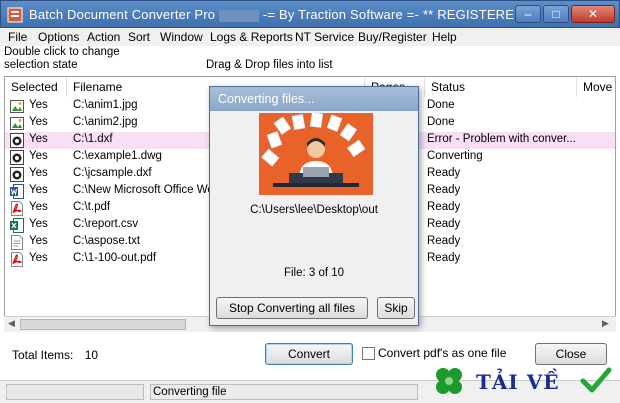  I want to click on total-items: Total Items: 10, so click(55, 355).